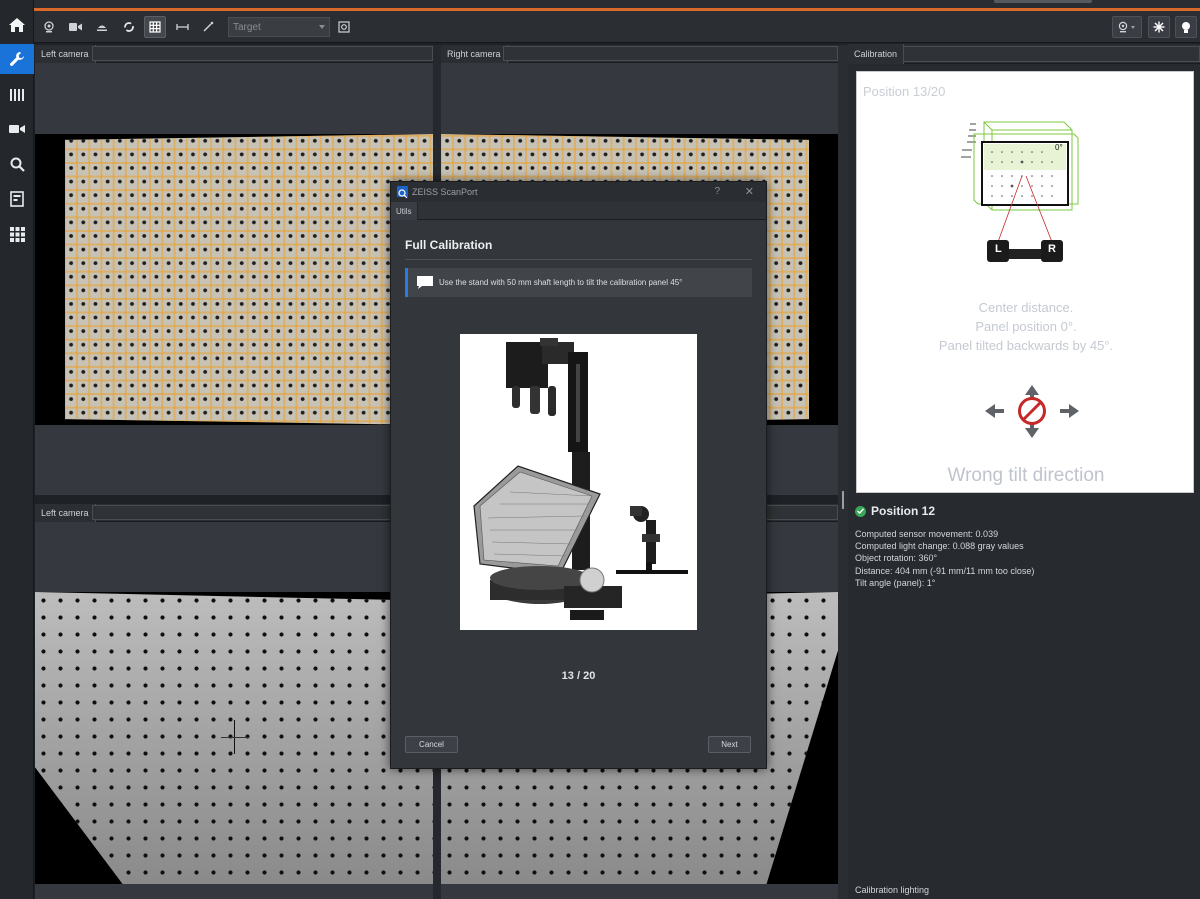 The image size is (1200, 899). I want to click on instruction-line: Panel tilted backwards by 45°., so click(1026, 345).